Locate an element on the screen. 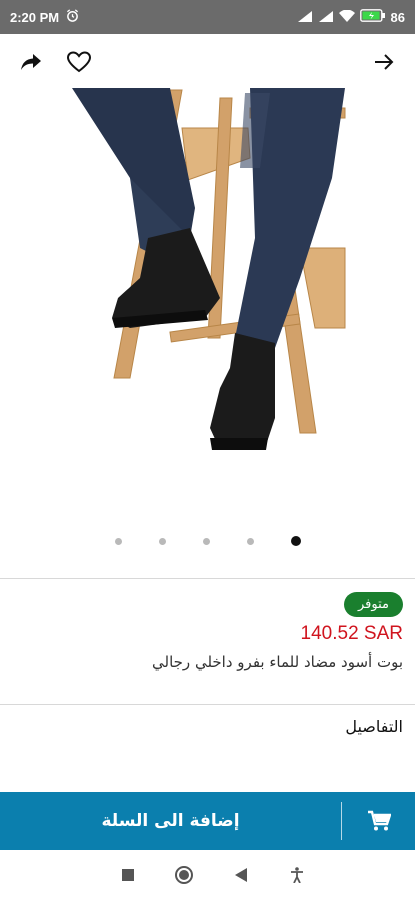 This screenshot has height=900, width=415. back-arrow-icon is located at coordinates (384, 62).